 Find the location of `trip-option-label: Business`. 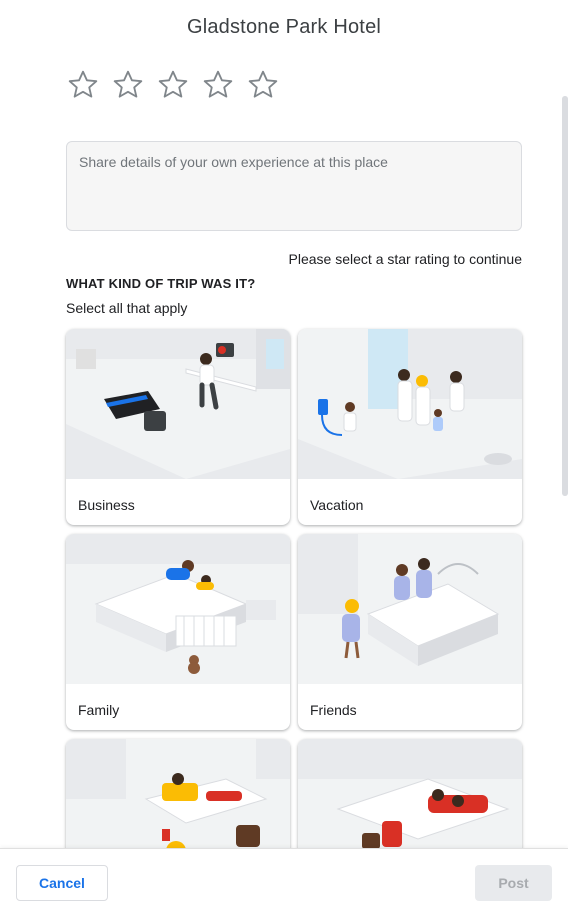

trip-option-label: Business is located at coordinates (106, 505).